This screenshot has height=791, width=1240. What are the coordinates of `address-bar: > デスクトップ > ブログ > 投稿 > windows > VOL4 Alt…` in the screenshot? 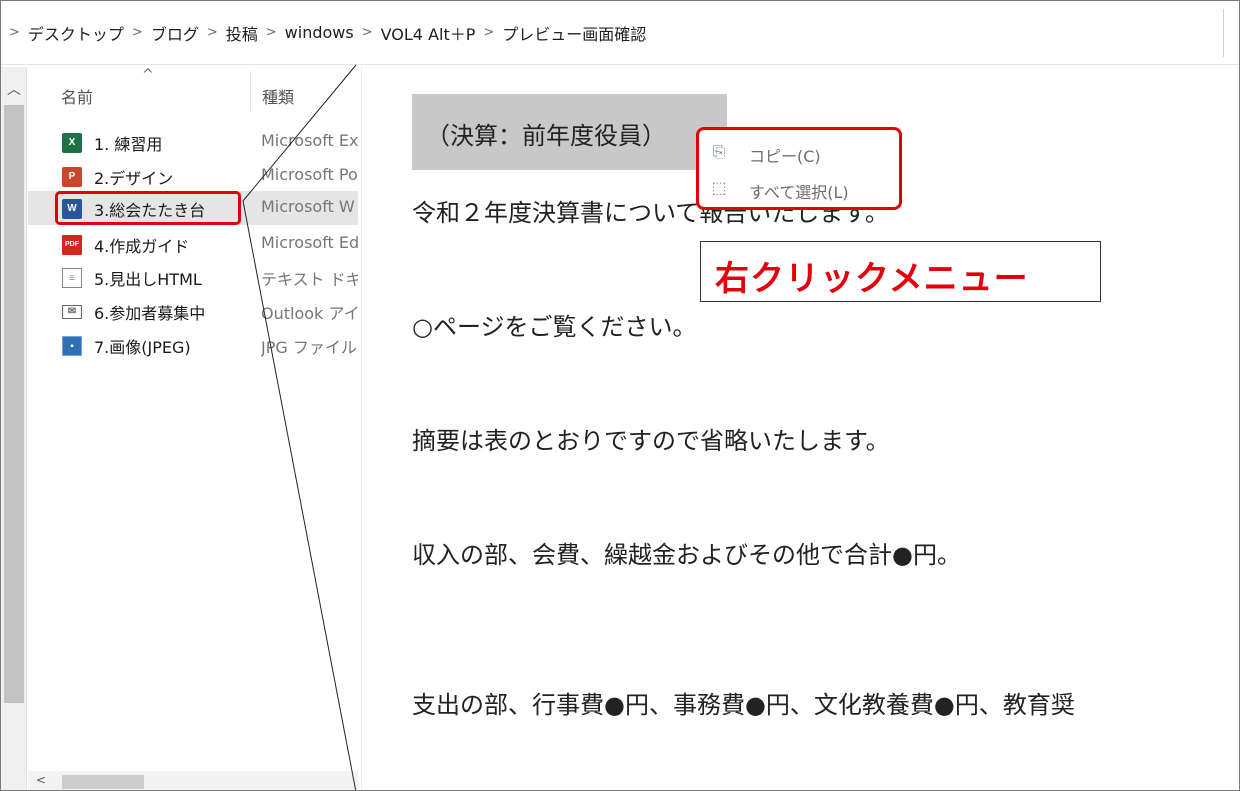 It's located at (620, 33).